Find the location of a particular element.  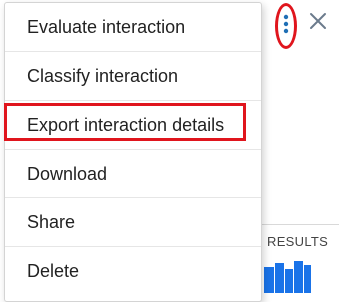

menu-item-evaluate-interaction: Evaluate interaction is located at coordinates (133, 27).